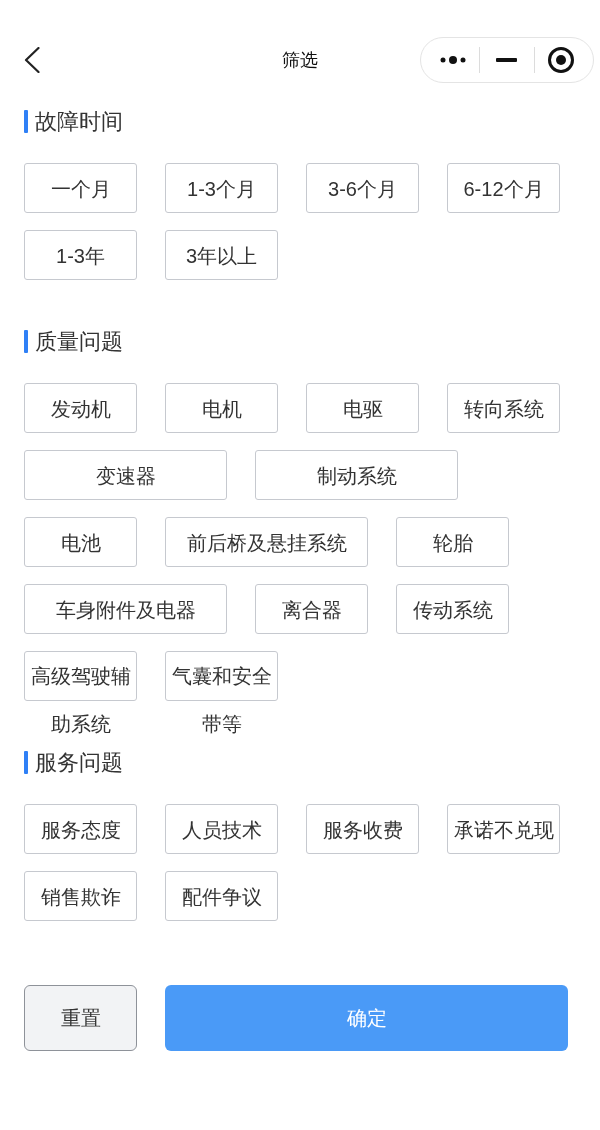  Describe the element at coordinates (79, 121) in the screenshot. I see `section-title: 故障时间` at that location.